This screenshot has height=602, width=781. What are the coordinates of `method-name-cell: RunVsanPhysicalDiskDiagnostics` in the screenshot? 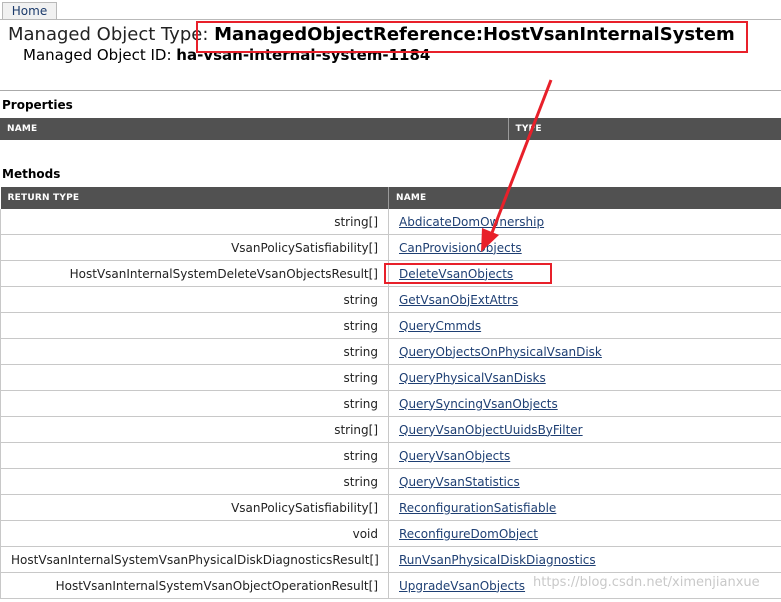 It's located at (584, 559).